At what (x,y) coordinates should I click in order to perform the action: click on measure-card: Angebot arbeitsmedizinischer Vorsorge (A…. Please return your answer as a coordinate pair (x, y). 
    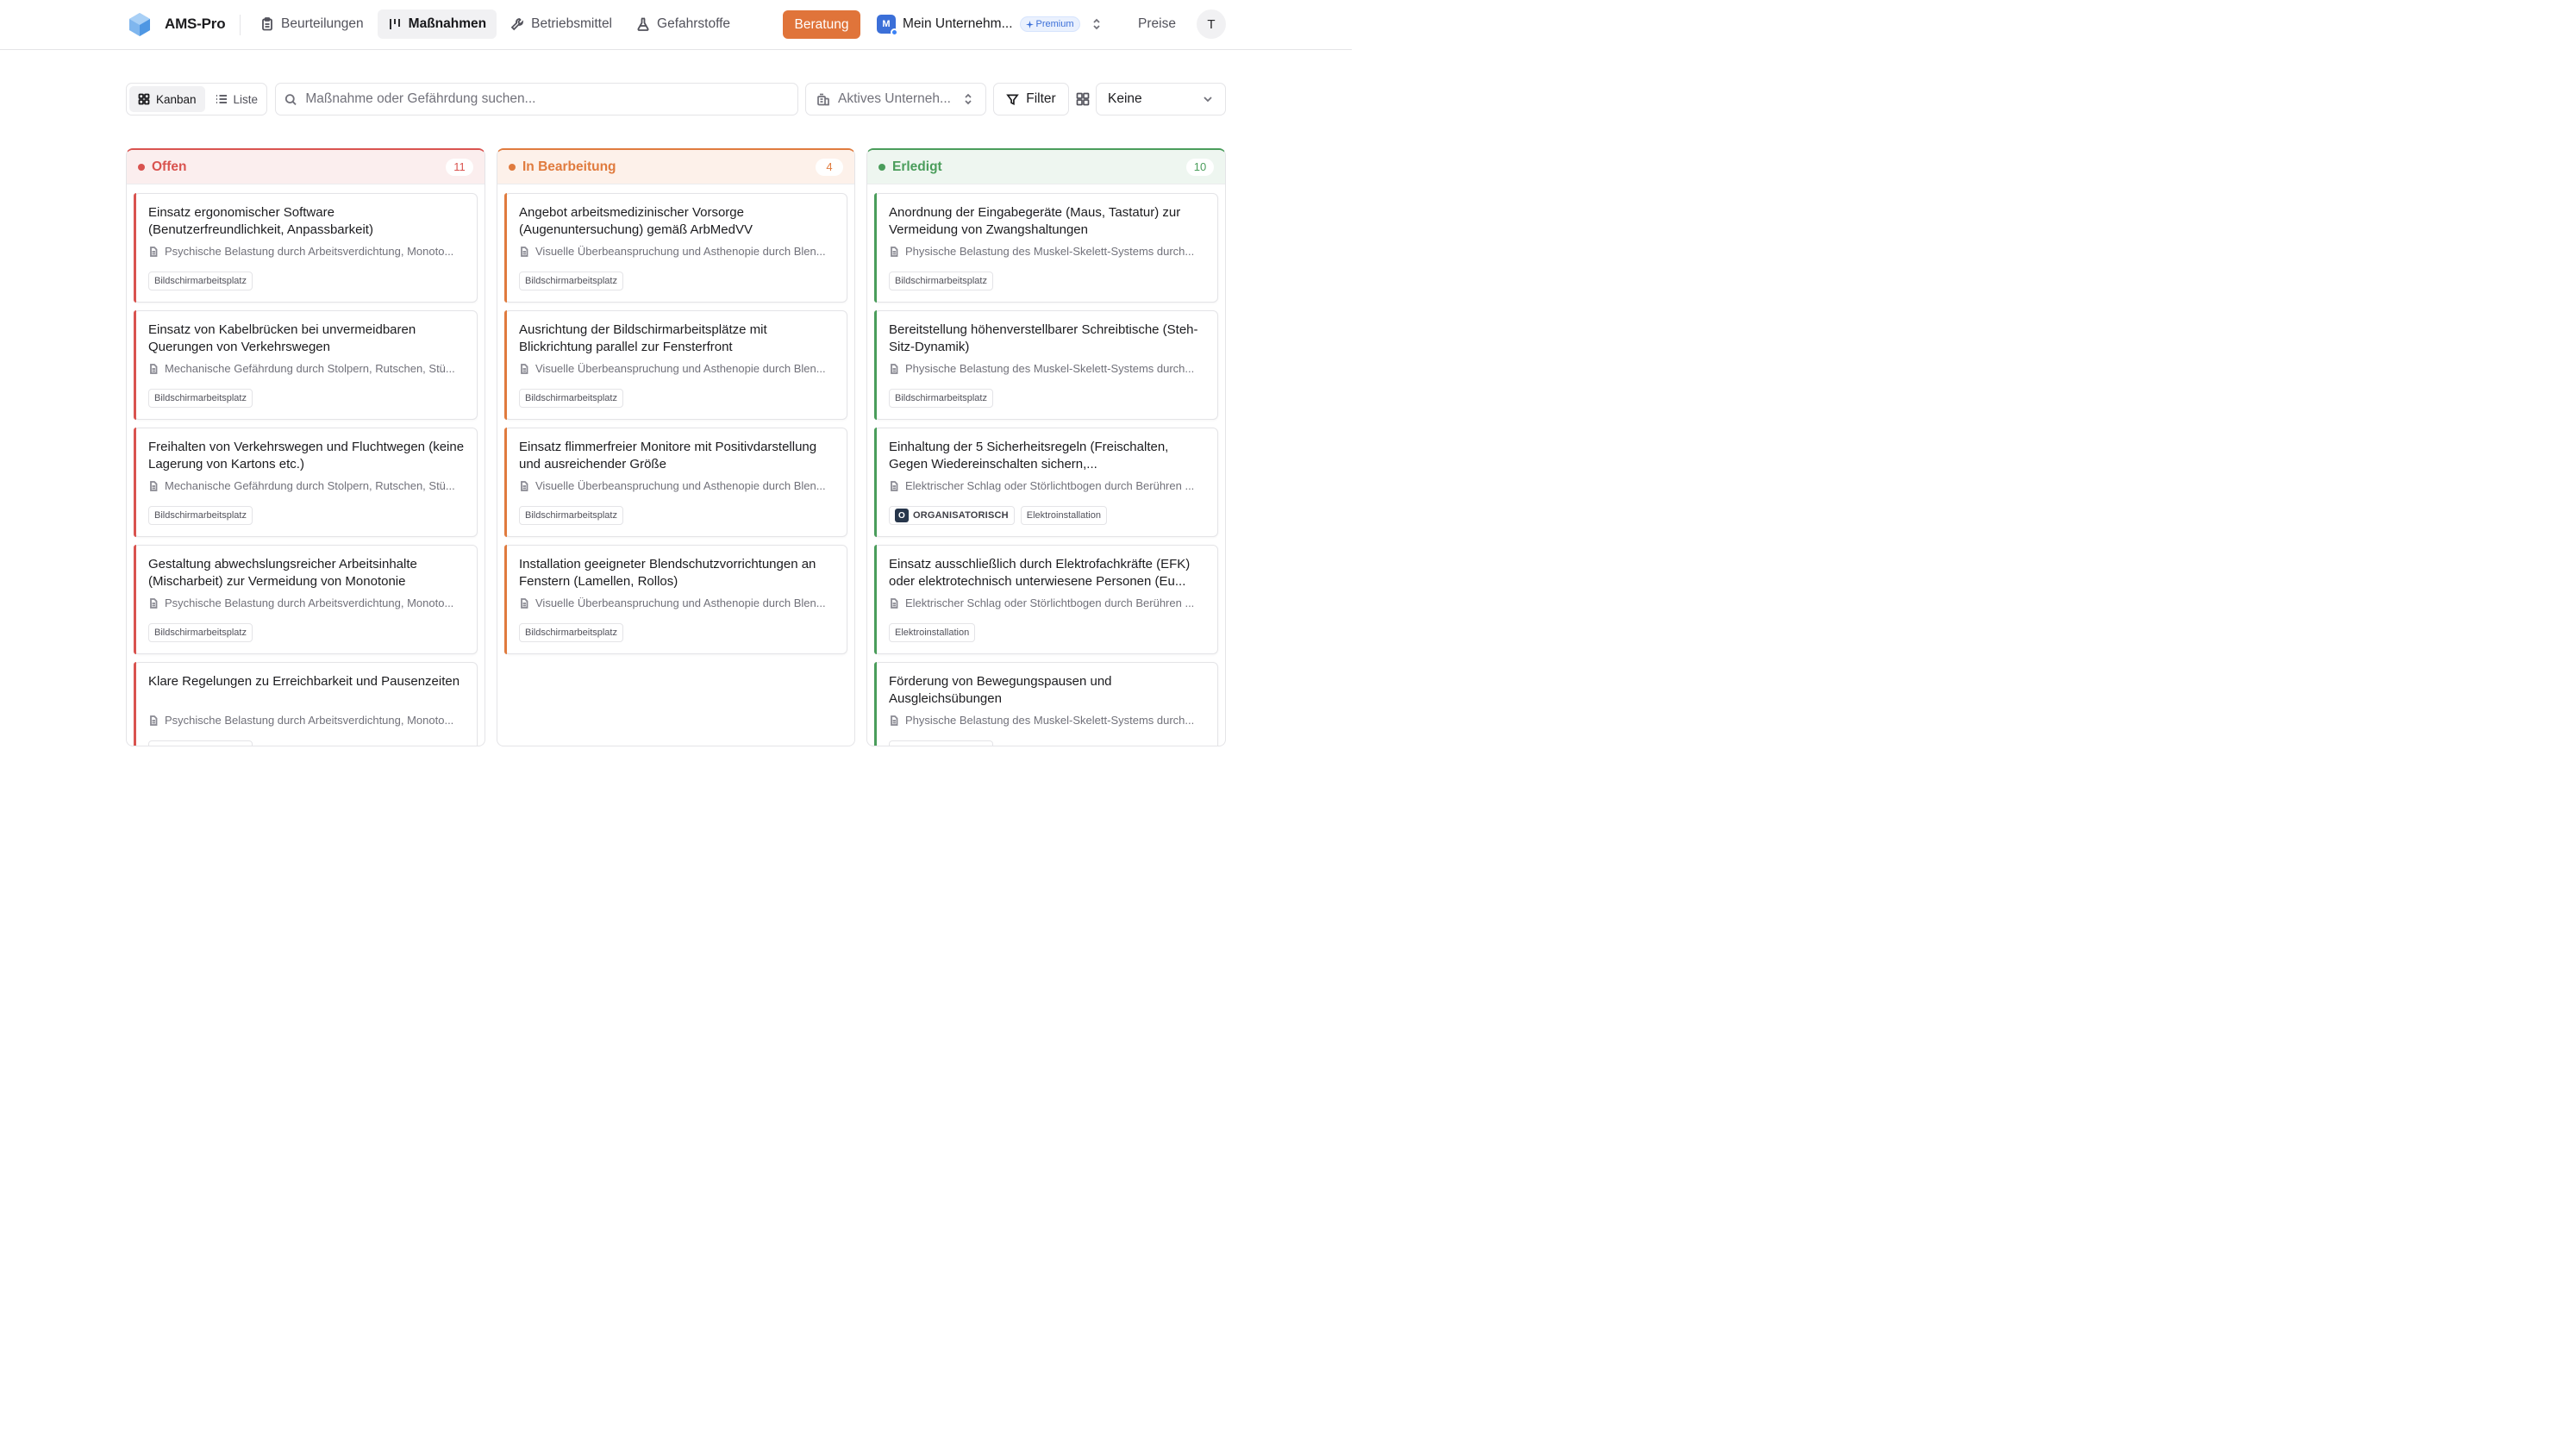
    Looking at the image, I should click on (676, 248).